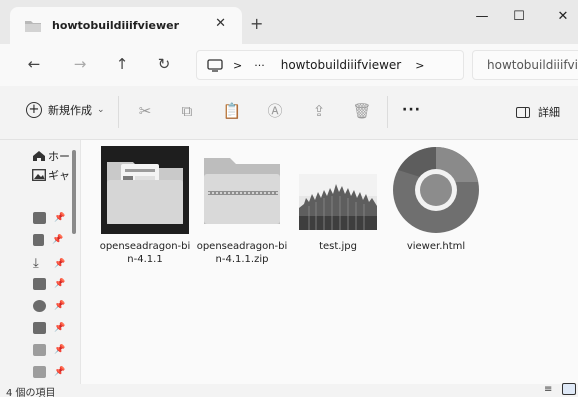 Image resolution: width=578 pixels, height=397 pixels. What do you see at coordinates (187, 111) in the screenshot?
I see `copy-icon: ⧉` at bounding box center [187, 111].